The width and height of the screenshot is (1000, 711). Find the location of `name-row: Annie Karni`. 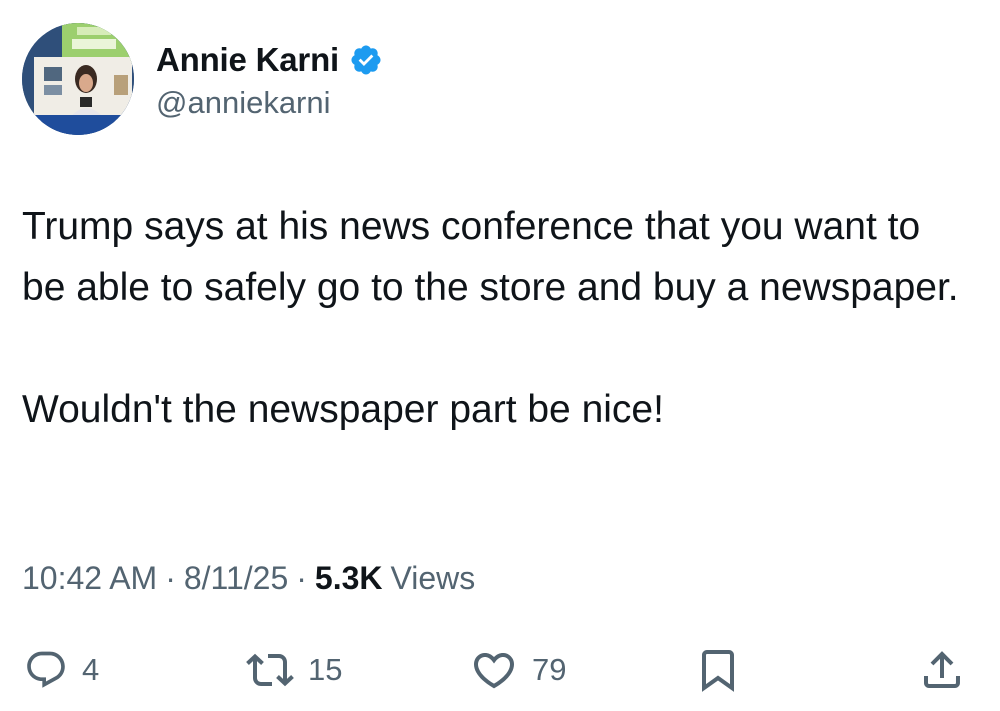

name-row: Annie Karni is located at coordinates (269, 60).